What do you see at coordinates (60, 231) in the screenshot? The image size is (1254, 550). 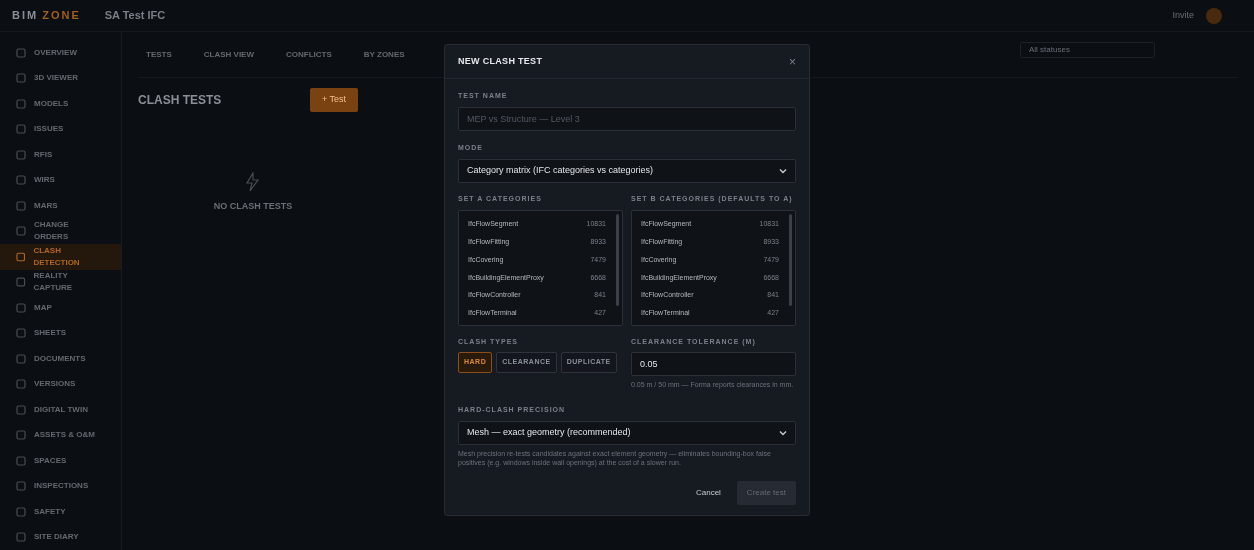 I see `sidebar-item: CHANGE ORDERS` at bounding box center [60, 231].